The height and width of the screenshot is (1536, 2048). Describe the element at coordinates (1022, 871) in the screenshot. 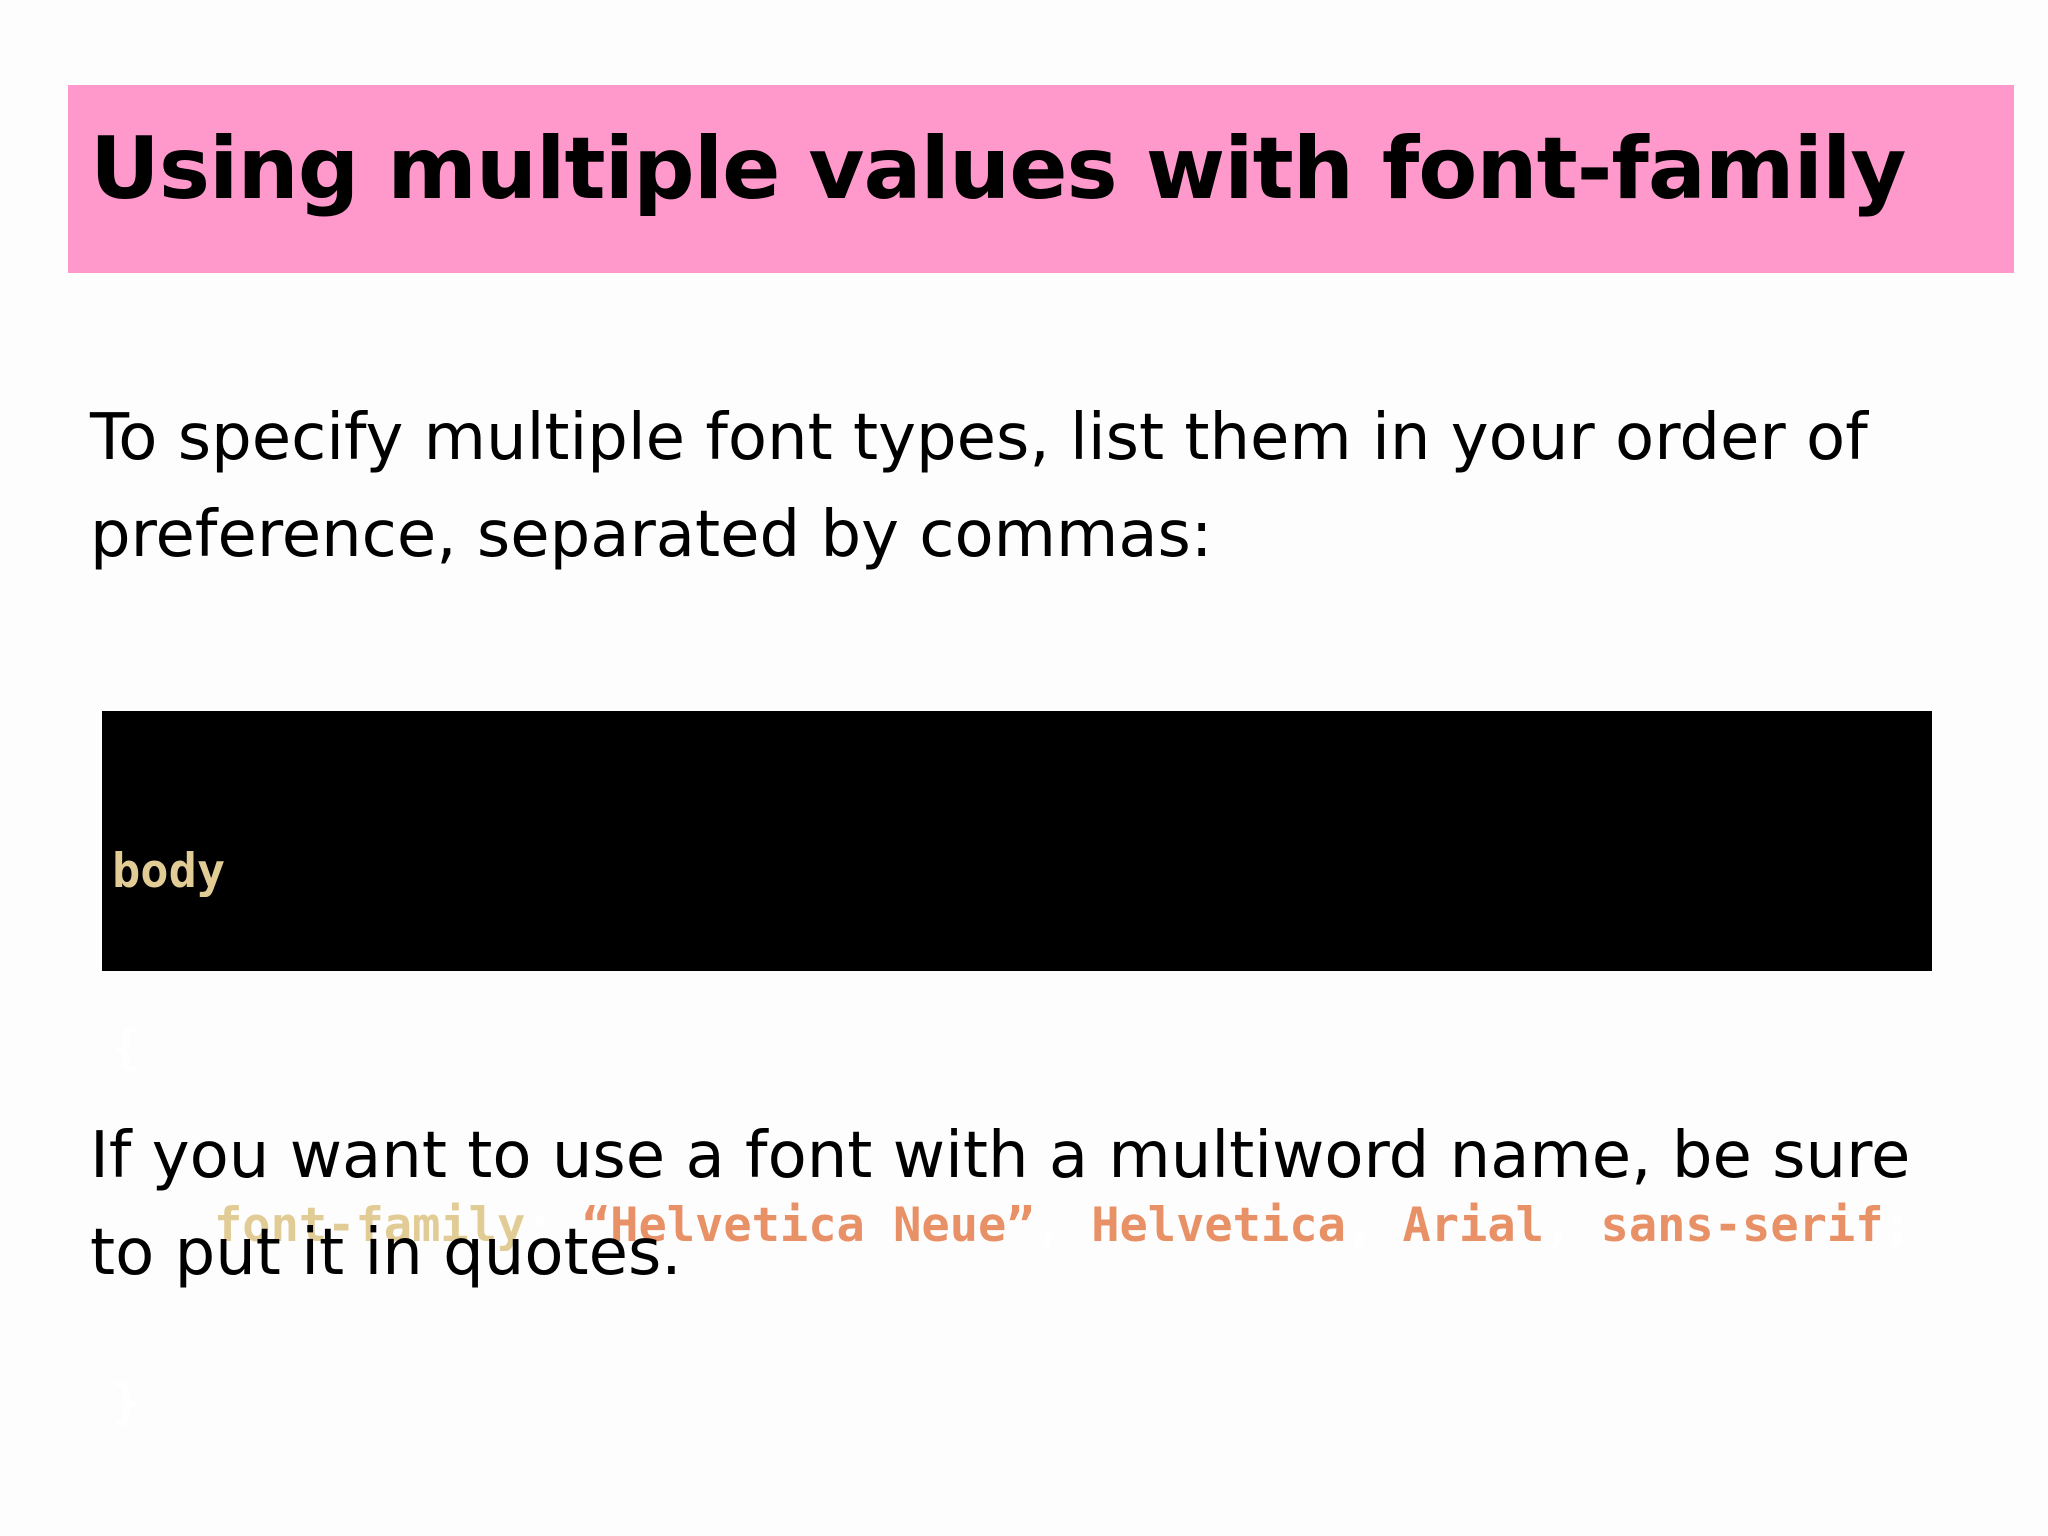

I see `code-line-selector: body` at that location.